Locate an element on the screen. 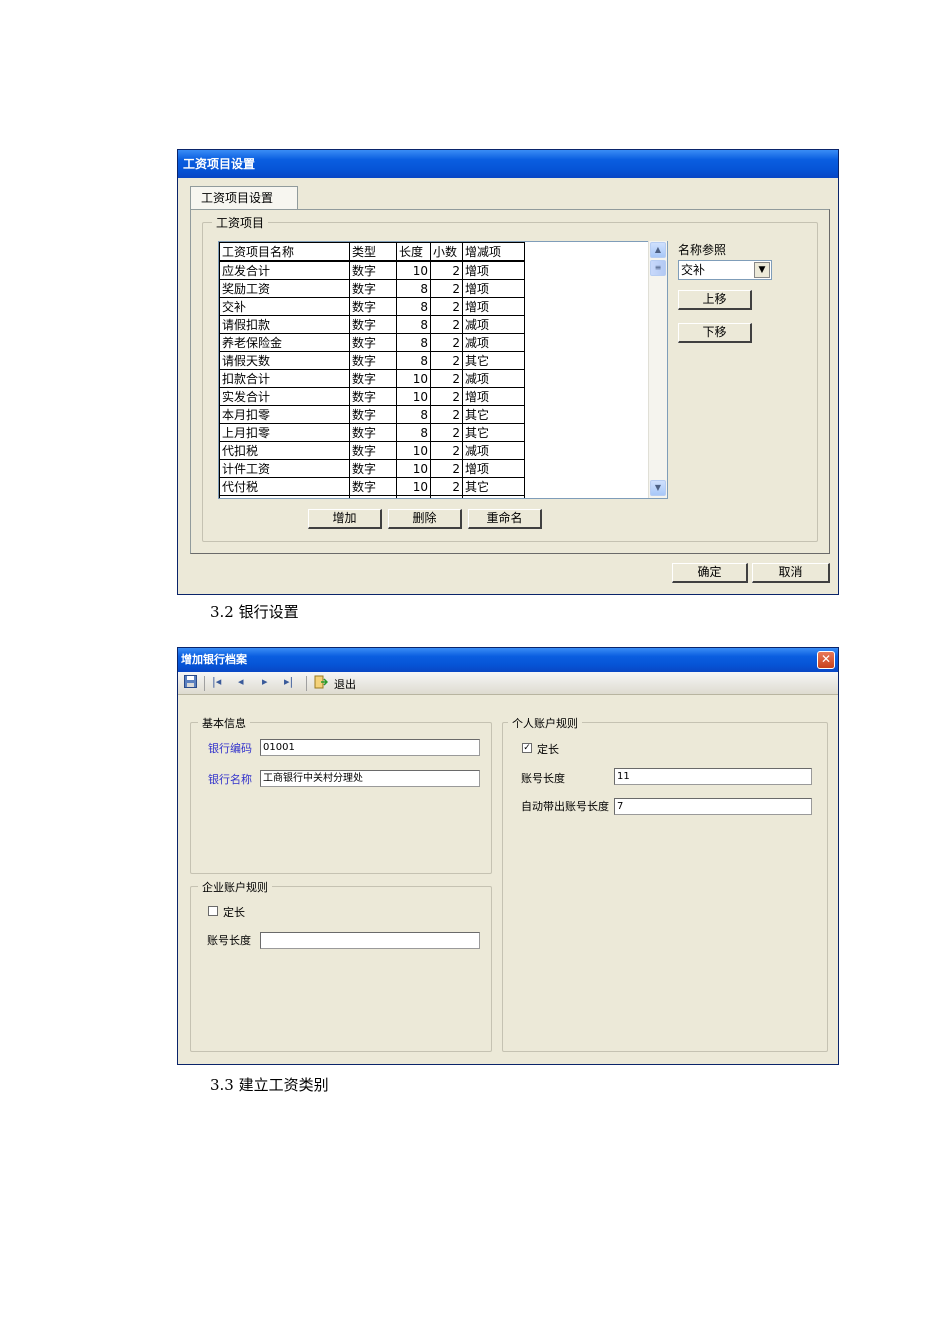 Image resolution: width=950 pixels, height=1344 pixels. cell-name: 奖励工资 is located at coordinates (284, 288).